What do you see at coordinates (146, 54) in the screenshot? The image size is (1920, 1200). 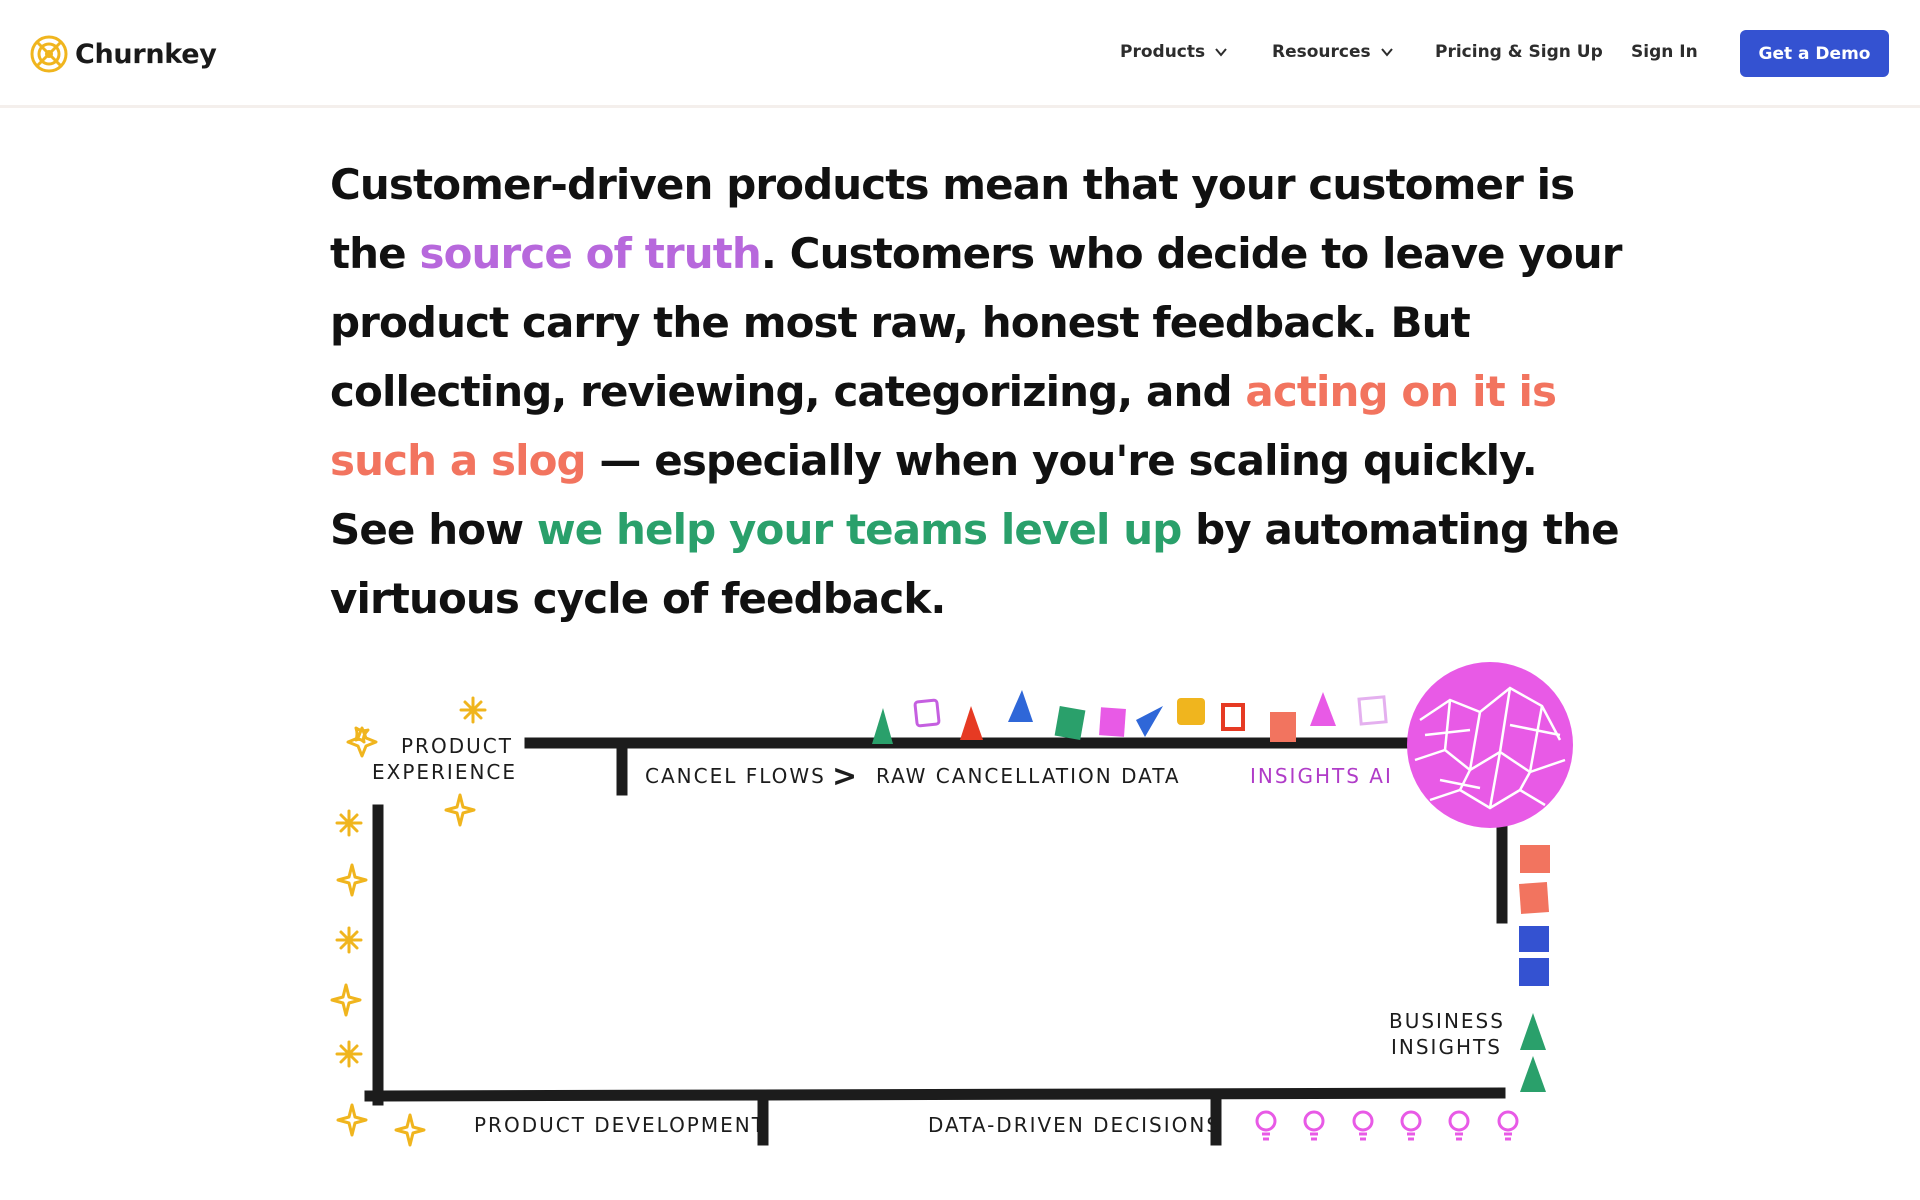 I see `brand-name: Churnkey` at bounding box center [146, 54].